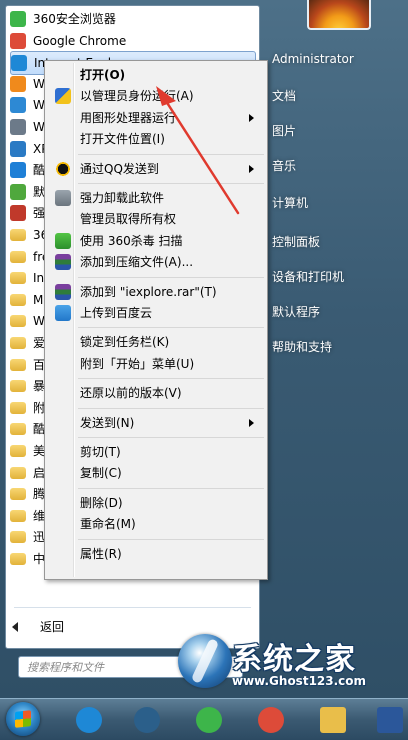  I want to click on menu-item-label: 剪切(T), so click(100, 452).